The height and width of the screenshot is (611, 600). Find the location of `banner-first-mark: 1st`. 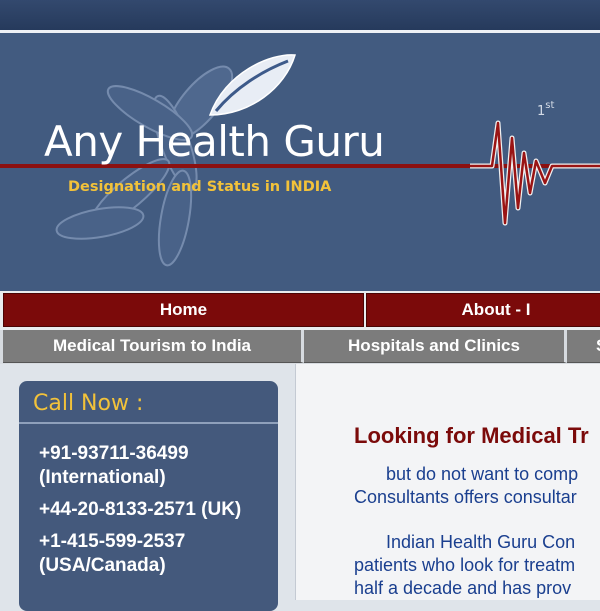

banner-first-mark: 1st is located at coordinates (546, 109).